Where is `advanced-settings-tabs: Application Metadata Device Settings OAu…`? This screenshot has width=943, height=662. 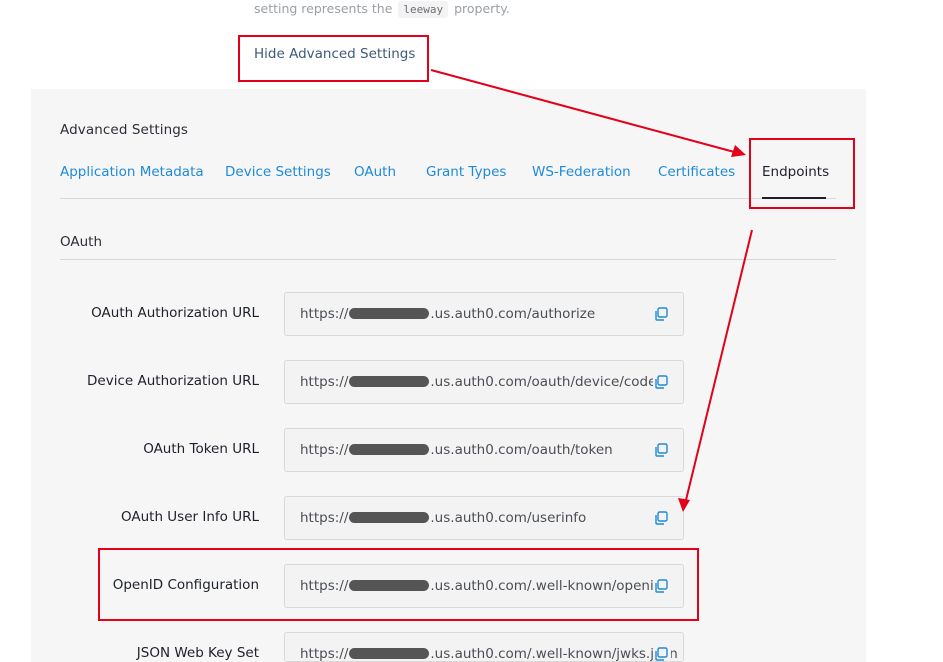
advanced-settings-tabs: Application Metadata Device Settings OAu… is located at coordinates (448, 181).